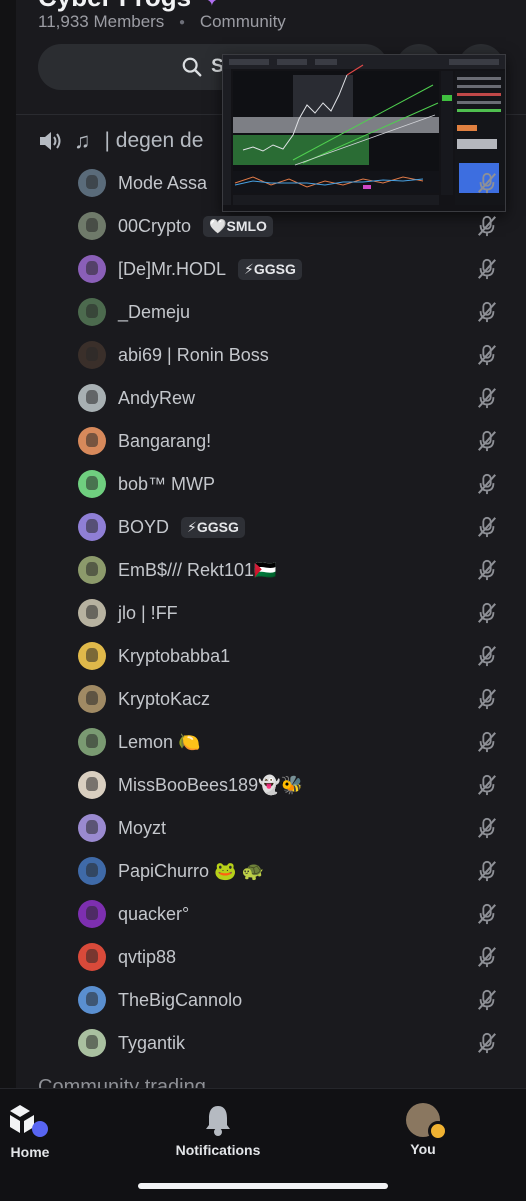  Describe the element at coordinates (192, 67) in the screenshot. I see `search-icon` at that location.